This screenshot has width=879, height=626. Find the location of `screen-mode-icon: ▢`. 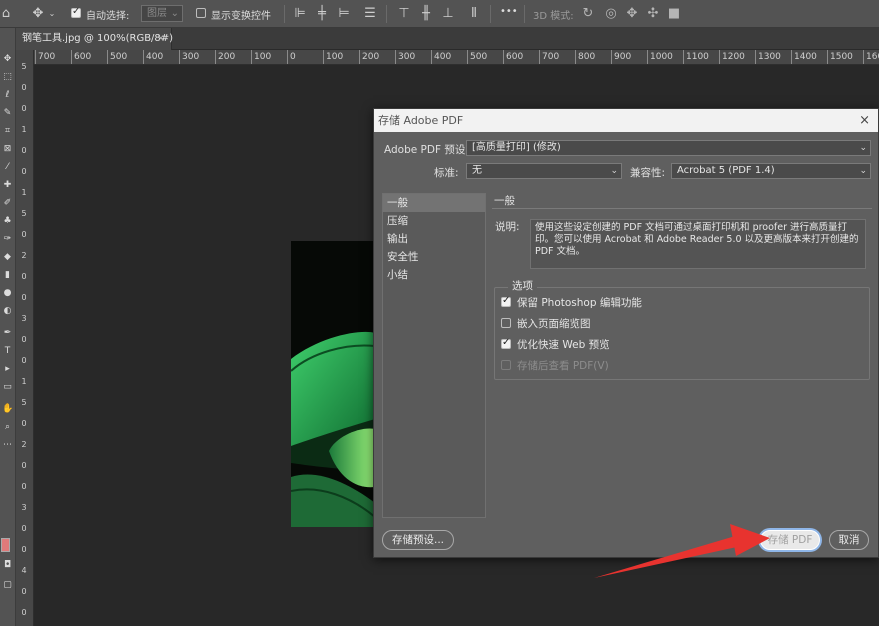

screen-mode-icon: ▢ is located at coordinates (7, 585).